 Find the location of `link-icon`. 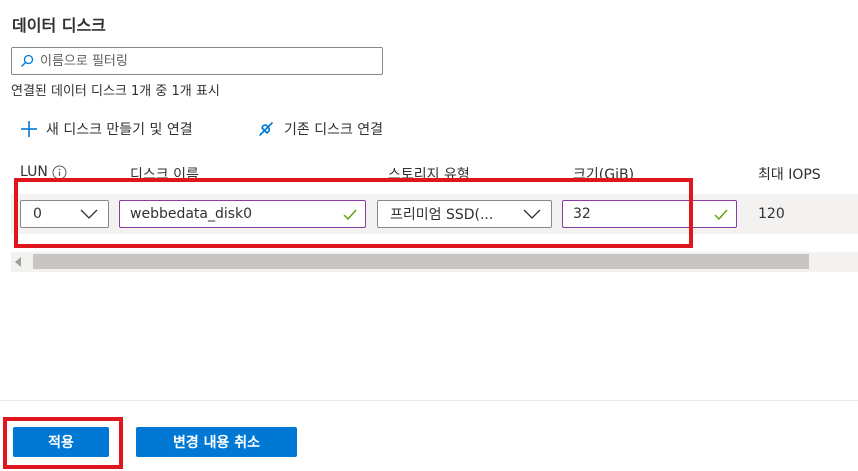

link-icon is located at coordinates (266, 129).